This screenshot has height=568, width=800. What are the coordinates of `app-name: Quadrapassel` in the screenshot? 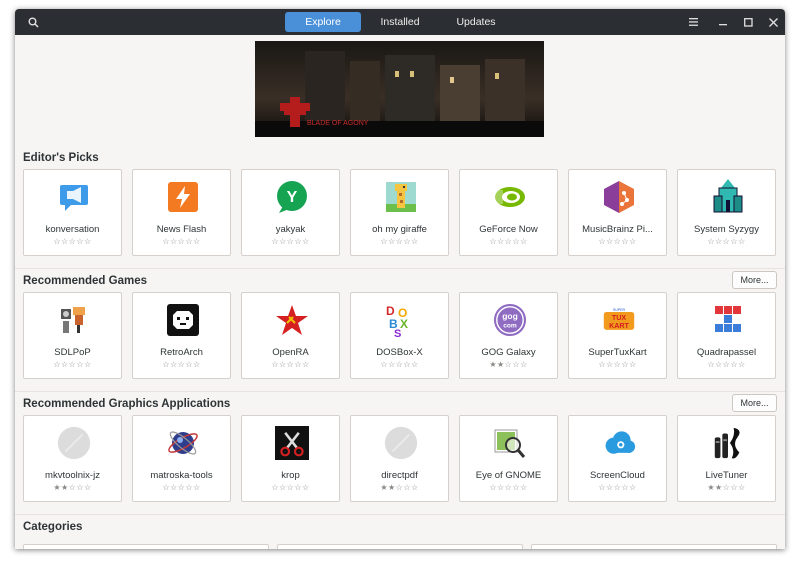 It's located at (726, 352).